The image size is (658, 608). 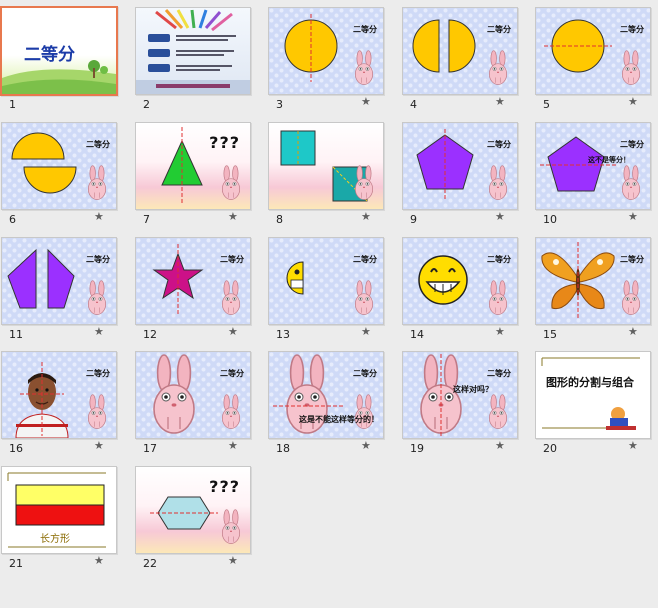 I want to click on slide-thumbnail-4: 二等分 4 ★, so click(x=468, y=57).